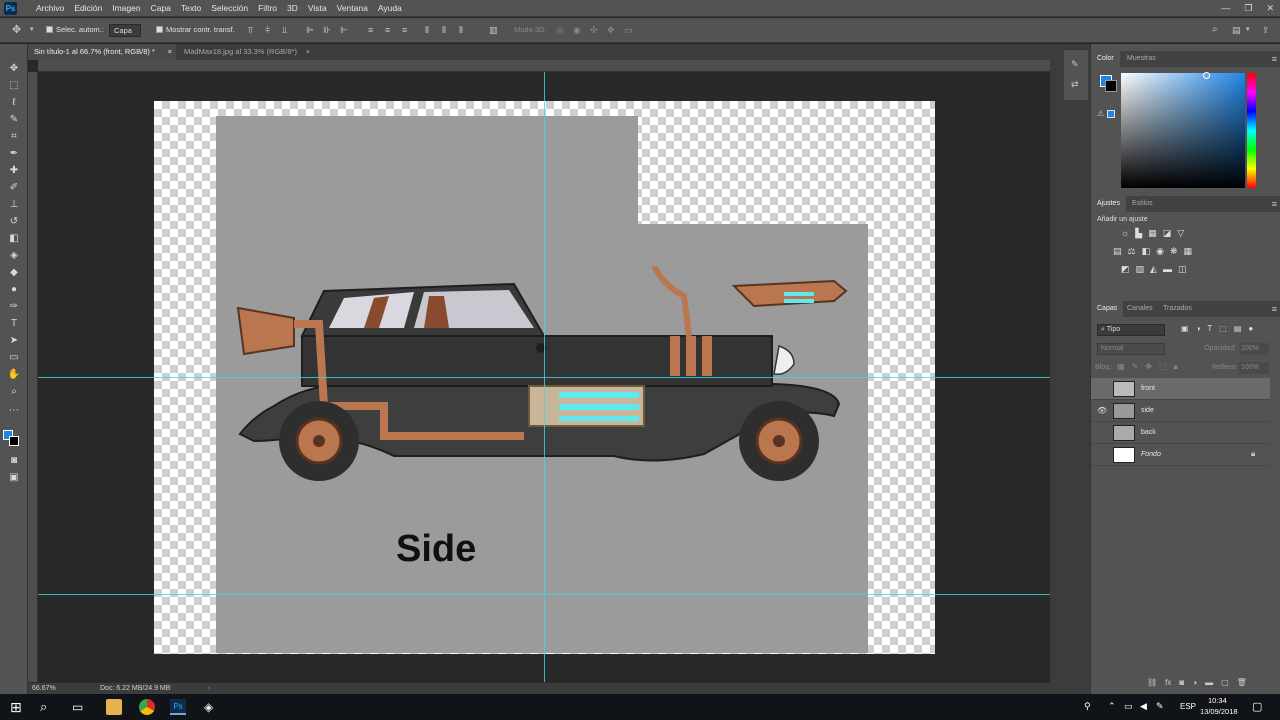 The height and width of the screenshot is (720, 1280). What do you see at coordinates (1117, 251) in the screenshot?
I see `hue-saturation-icon: ▤` at bounding box center [1117, 251].